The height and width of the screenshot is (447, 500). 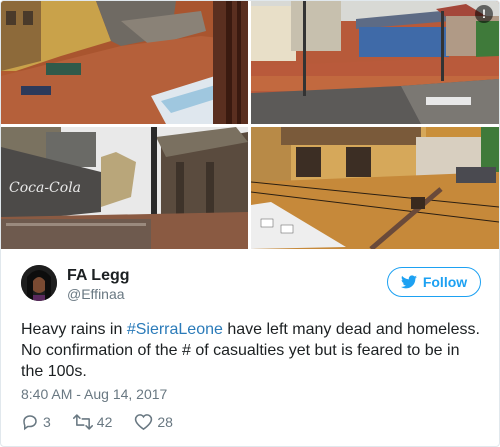 I want to click on tweet-header: FA Legg @Effinaa Follow, so click(x=251, y=285).